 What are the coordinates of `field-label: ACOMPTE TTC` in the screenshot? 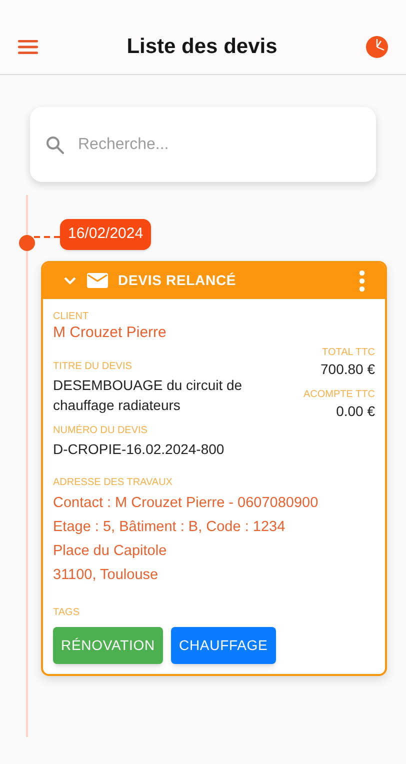 It's located at (339, 394).